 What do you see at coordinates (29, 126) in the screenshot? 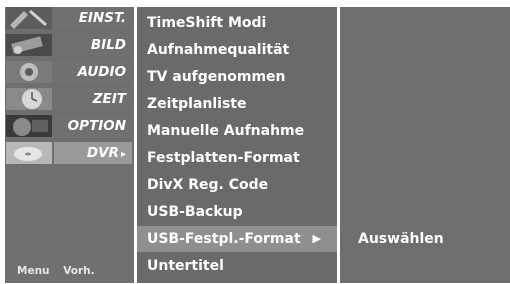
I see `special-thumbnail-icon` at bounding box center [29, 126].